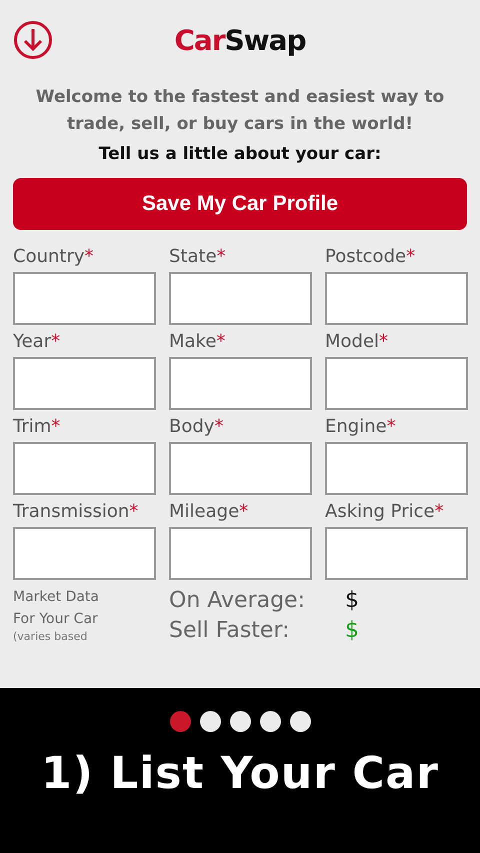 The height and width of the screenshot is (853, 480). Describe the element at coordinates (370, 257) in the screenshot. I see `field-label: Postcode*` at that location.